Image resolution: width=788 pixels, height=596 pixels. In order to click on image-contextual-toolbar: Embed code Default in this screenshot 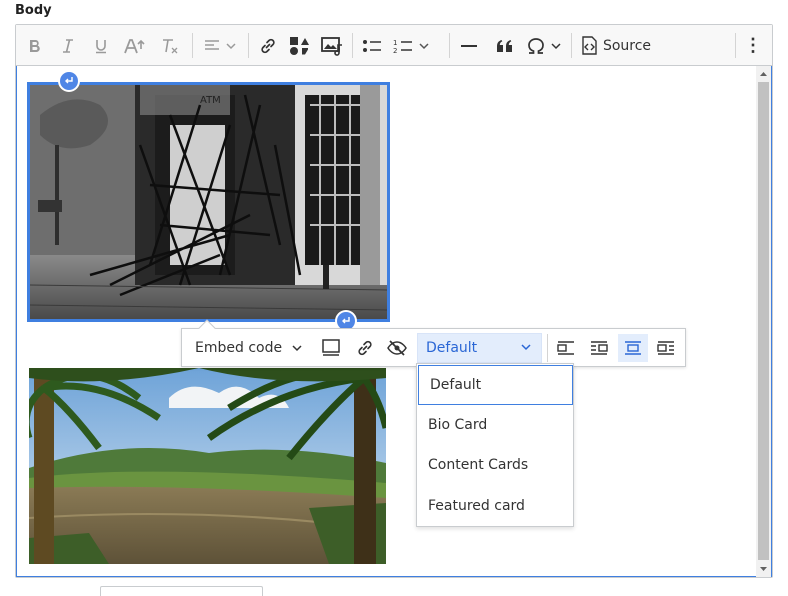, I will do `click(433, 343)`.